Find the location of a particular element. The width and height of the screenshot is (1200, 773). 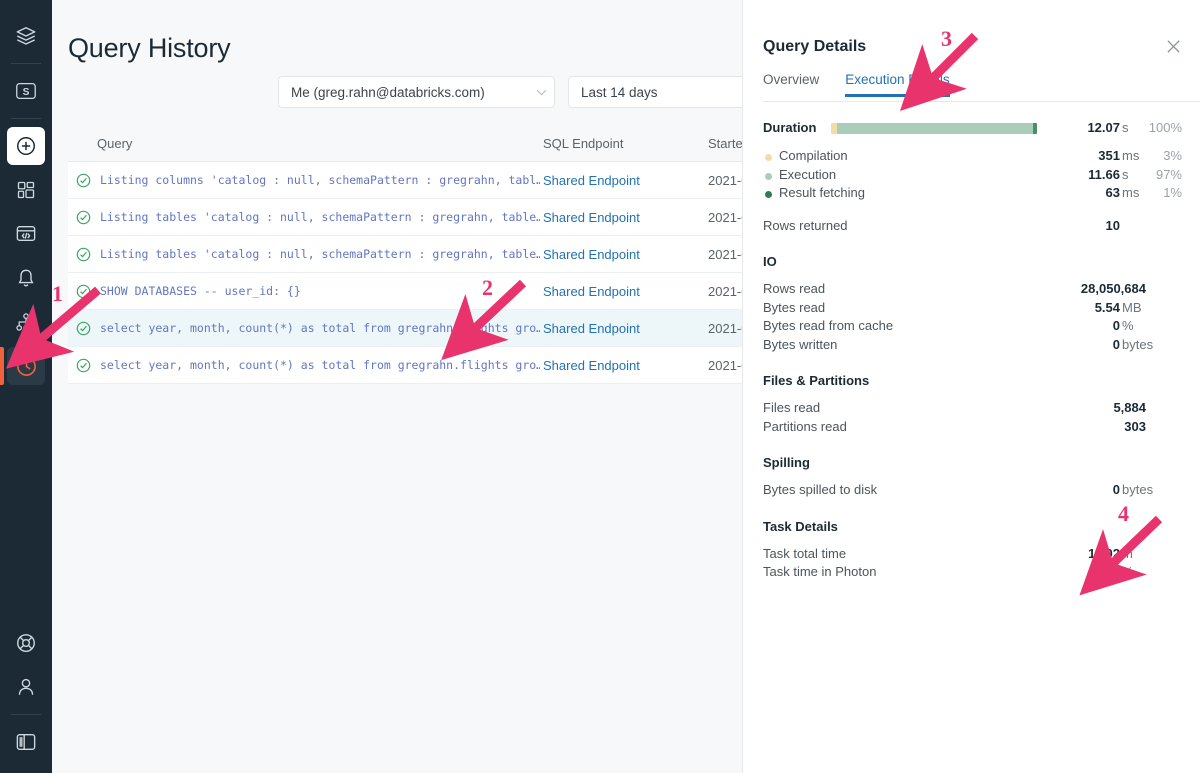

task-metric-row: Task time in Photon 100% is located at coordinates (972, 573).